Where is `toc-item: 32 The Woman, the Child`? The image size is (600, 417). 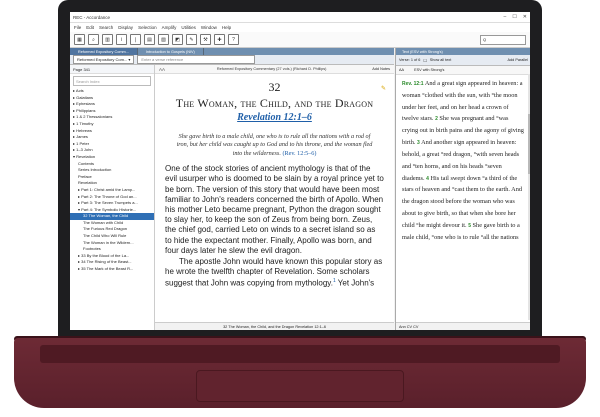
toc-item: 32 The Woman, the Child is located at coordinates (112, 216).